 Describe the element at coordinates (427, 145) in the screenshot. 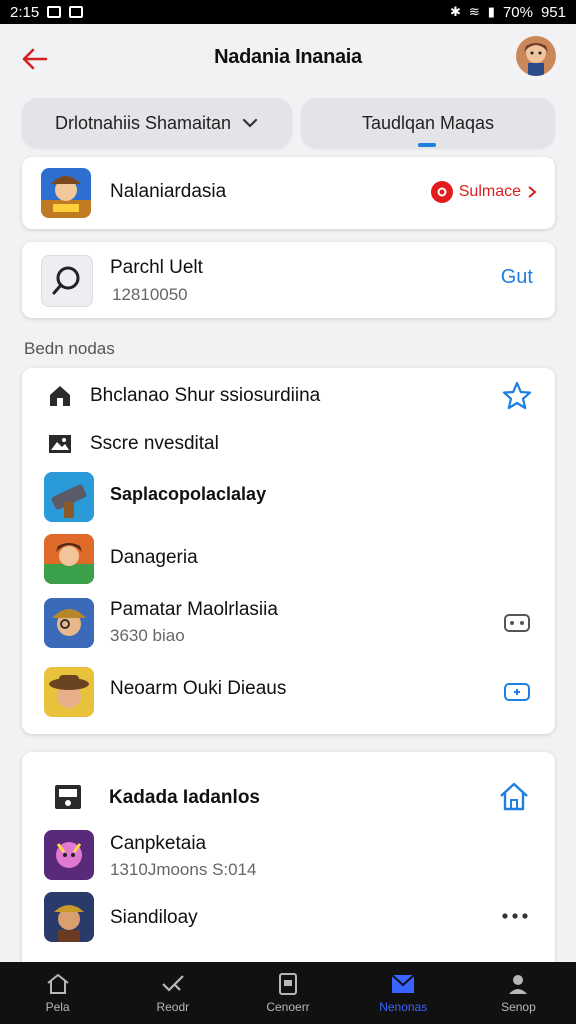

I see `tab-indicator` at that location.